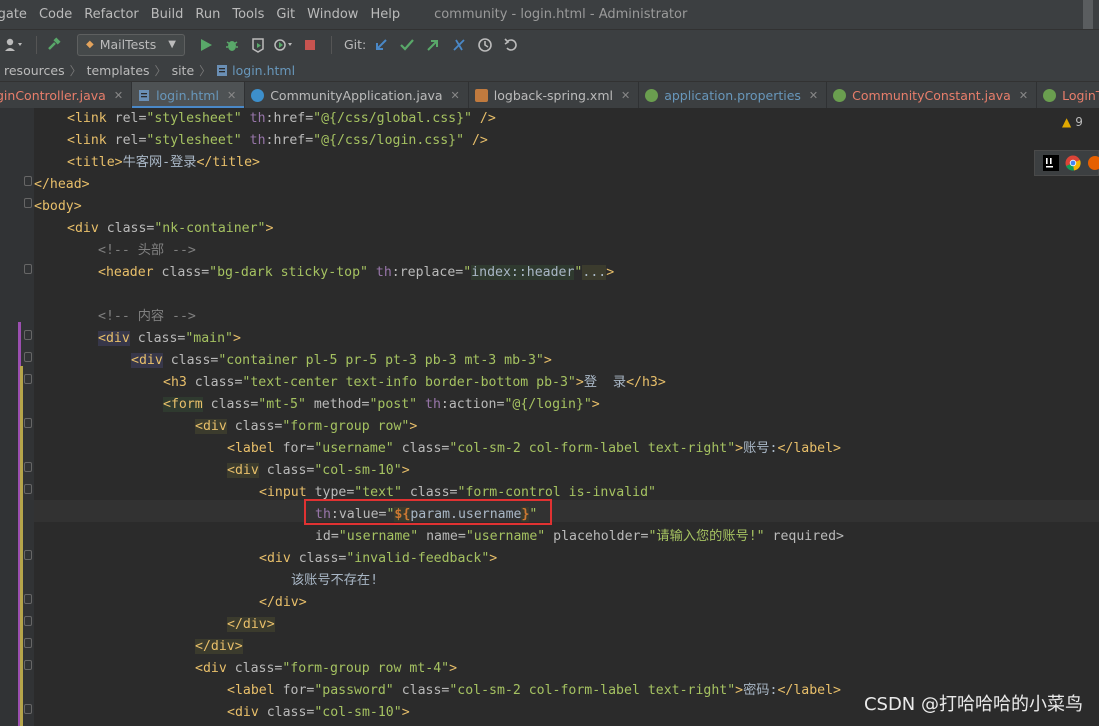  What do you see at coordinates (36, 44) in the screenshot?
I see `toolbar-separator` at bounding box center [36, 44].